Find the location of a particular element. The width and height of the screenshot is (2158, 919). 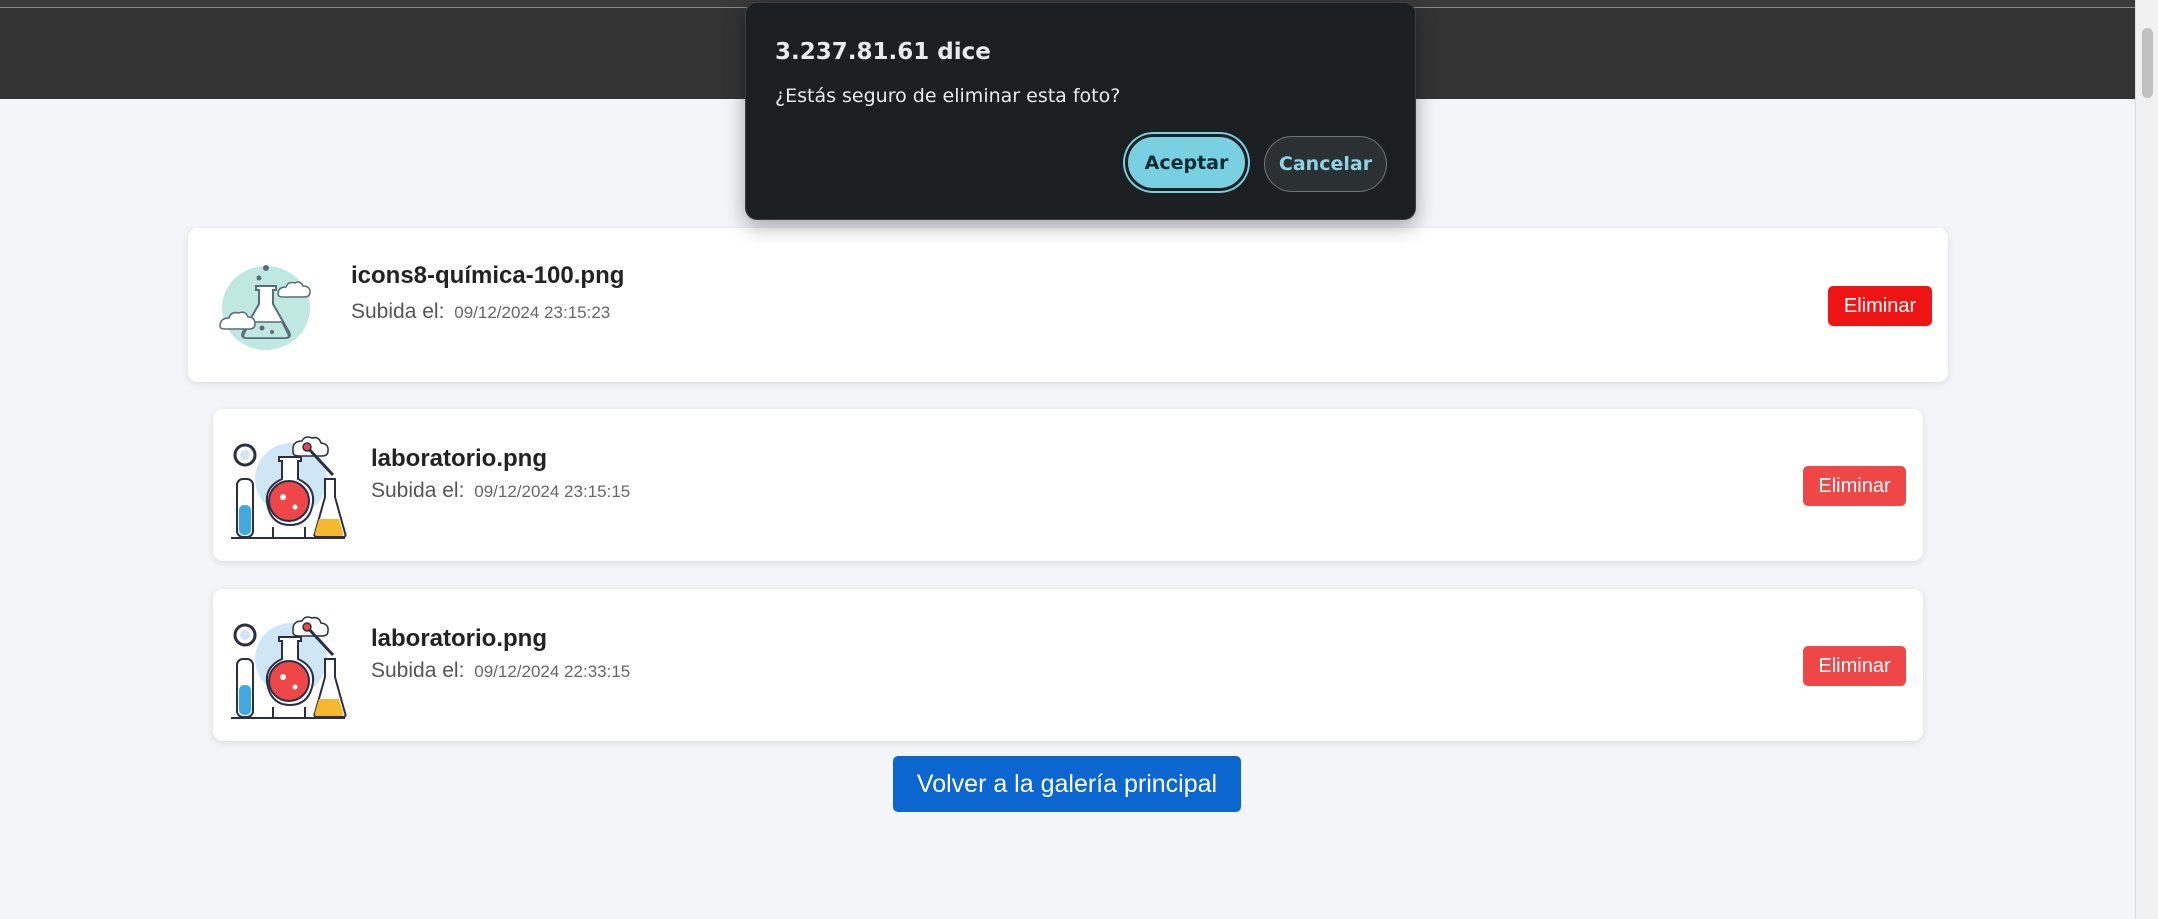

cancel-button: Cancelar is located at coordinates (1325, 164).